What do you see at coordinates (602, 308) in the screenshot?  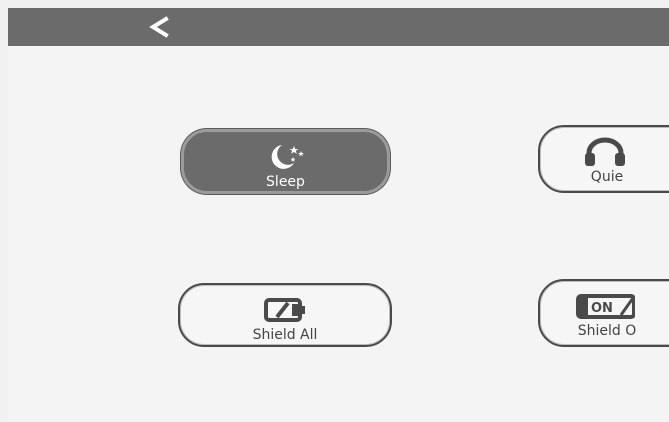 I see `on-switch-text: ON` at bounding box center [602, 308].